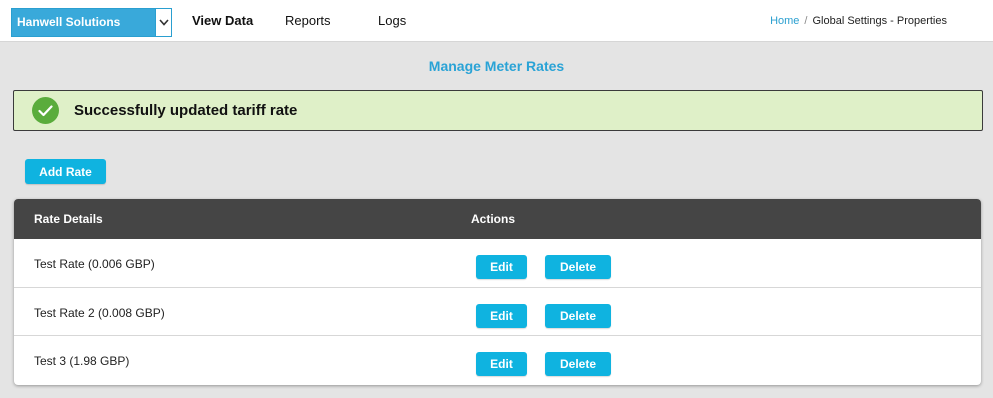  I want to click on company-select: Hanwell Solutions, so click(91, 22).